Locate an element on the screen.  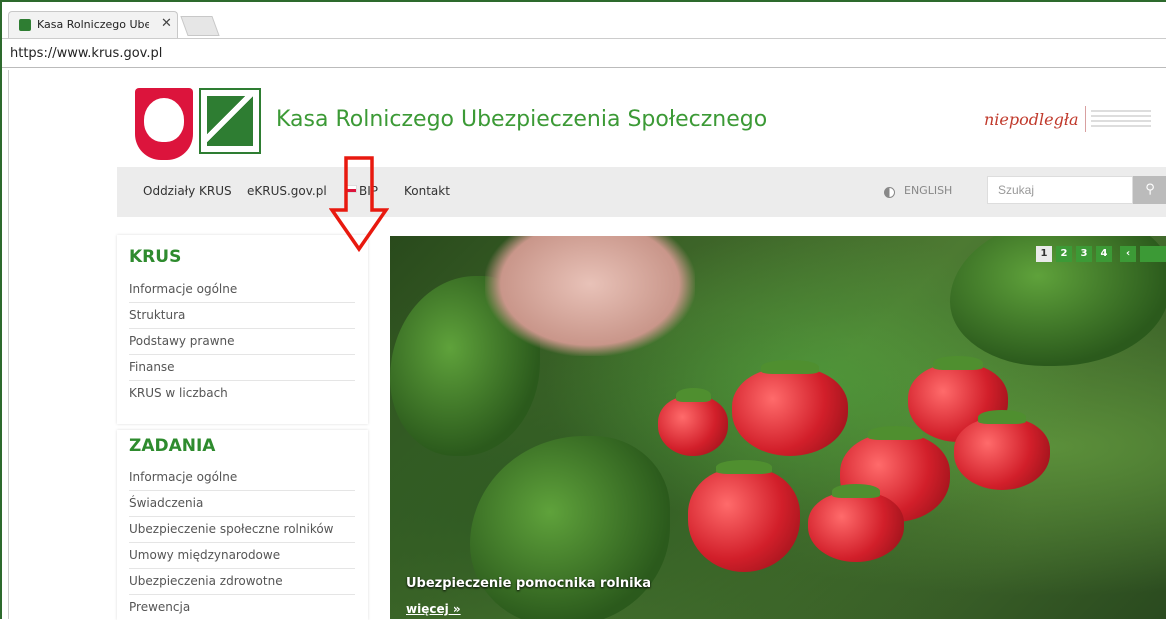
tab-title: Kasa Rolniczego Ubezpie is located at coordinates (93, 24).